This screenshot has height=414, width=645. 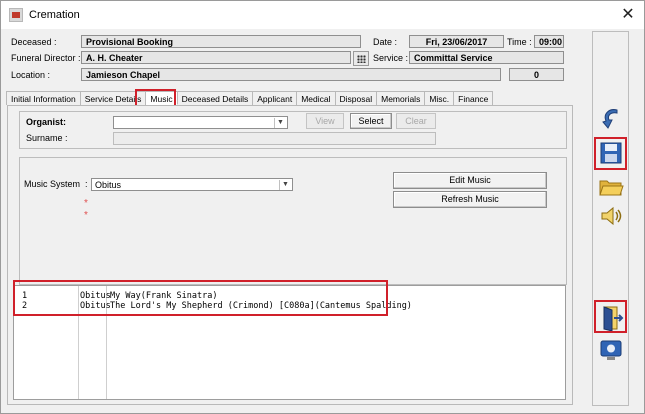 I want to click on exit-door-icon, so click(x=611, y=318).